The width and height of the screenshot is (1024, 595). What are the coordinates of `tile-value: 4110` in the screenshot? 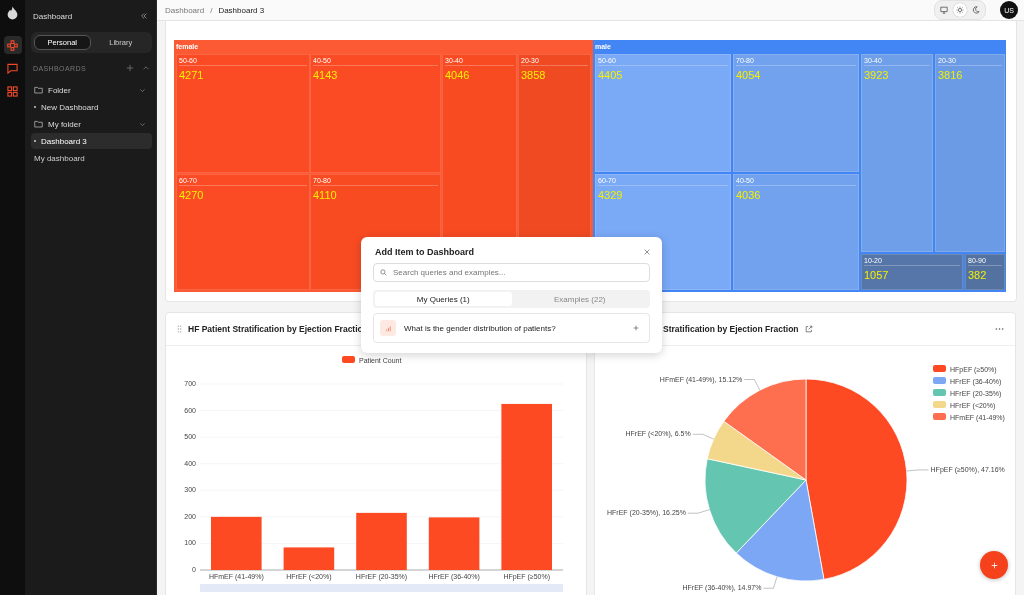 It's located at (325, 195).